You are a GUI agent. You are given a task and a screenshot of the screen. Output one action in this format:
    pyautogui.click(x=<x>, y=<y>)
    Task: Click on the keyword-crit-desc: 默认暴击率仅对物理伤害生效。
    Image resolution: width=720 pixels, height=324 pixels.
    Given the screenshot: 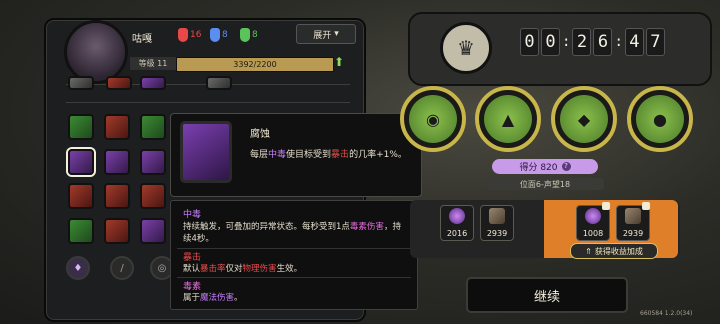 What is the action you would take?
    pyautogui.click(x=242, y=269)
    